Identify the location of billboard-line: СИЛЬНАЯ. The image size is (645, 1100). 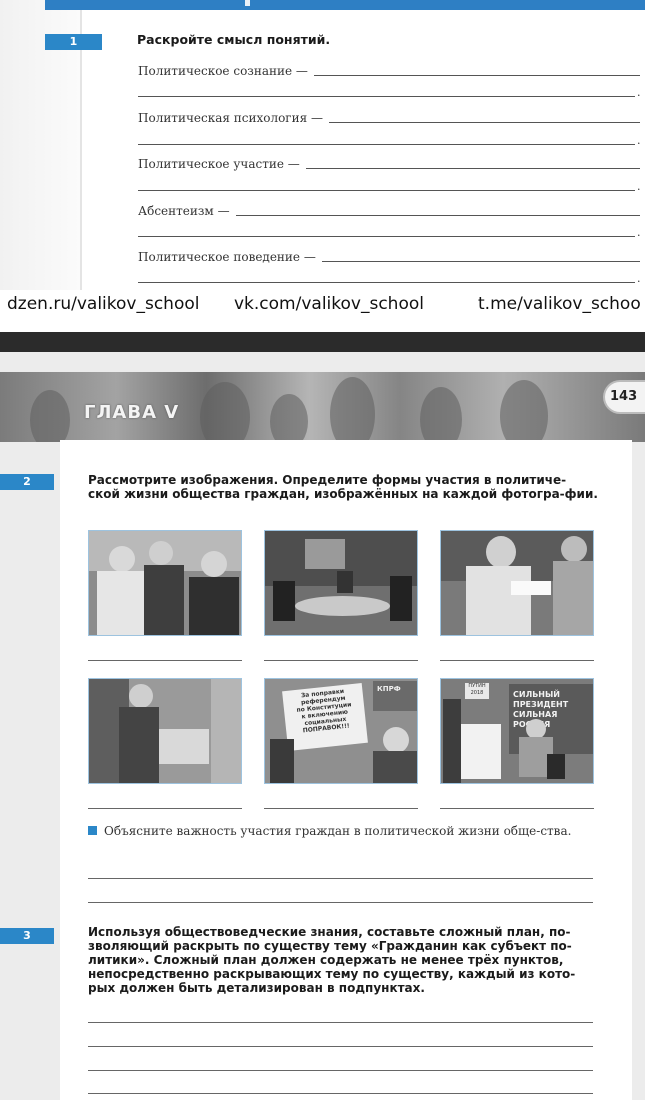
(535, 714).